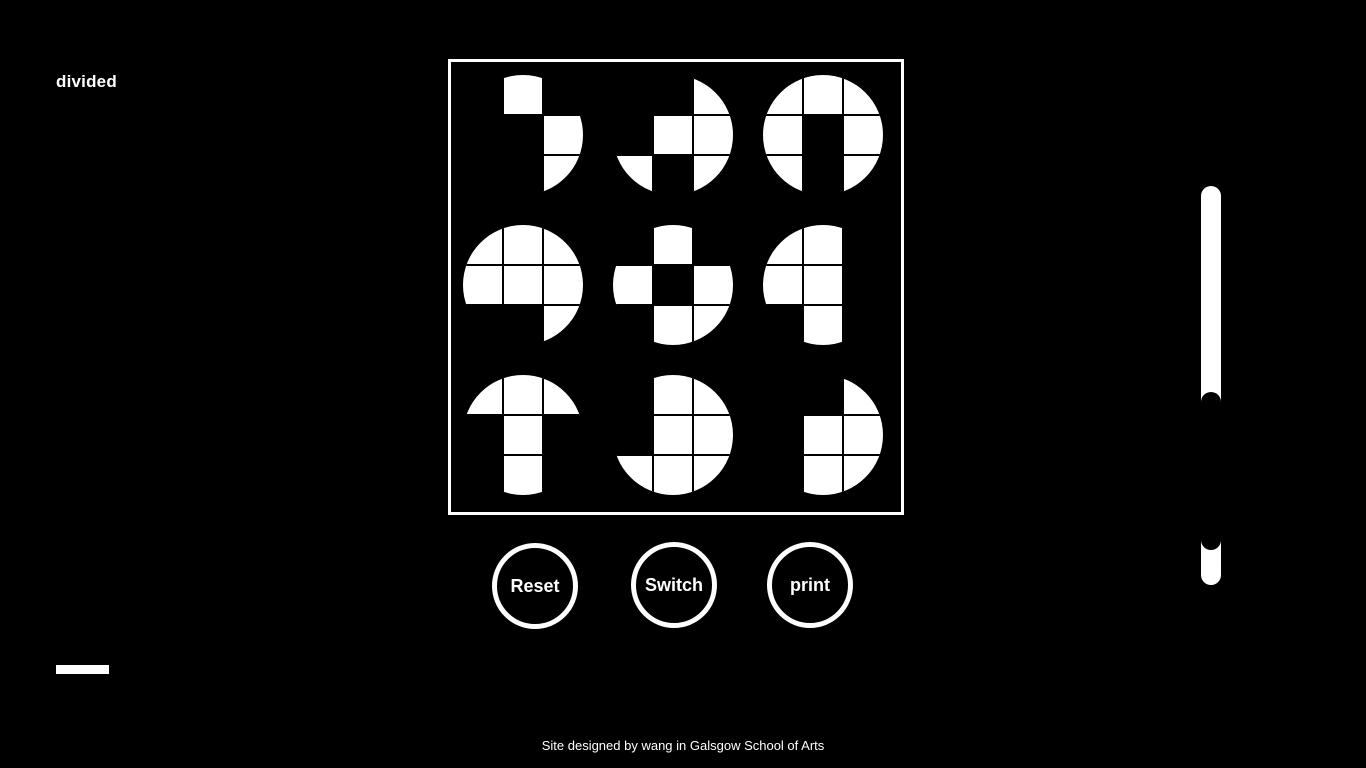  What do you see at coordinates (82, 669) in the screenshot?
I see `menu-dash-icon` at bounding box center [82, 669].